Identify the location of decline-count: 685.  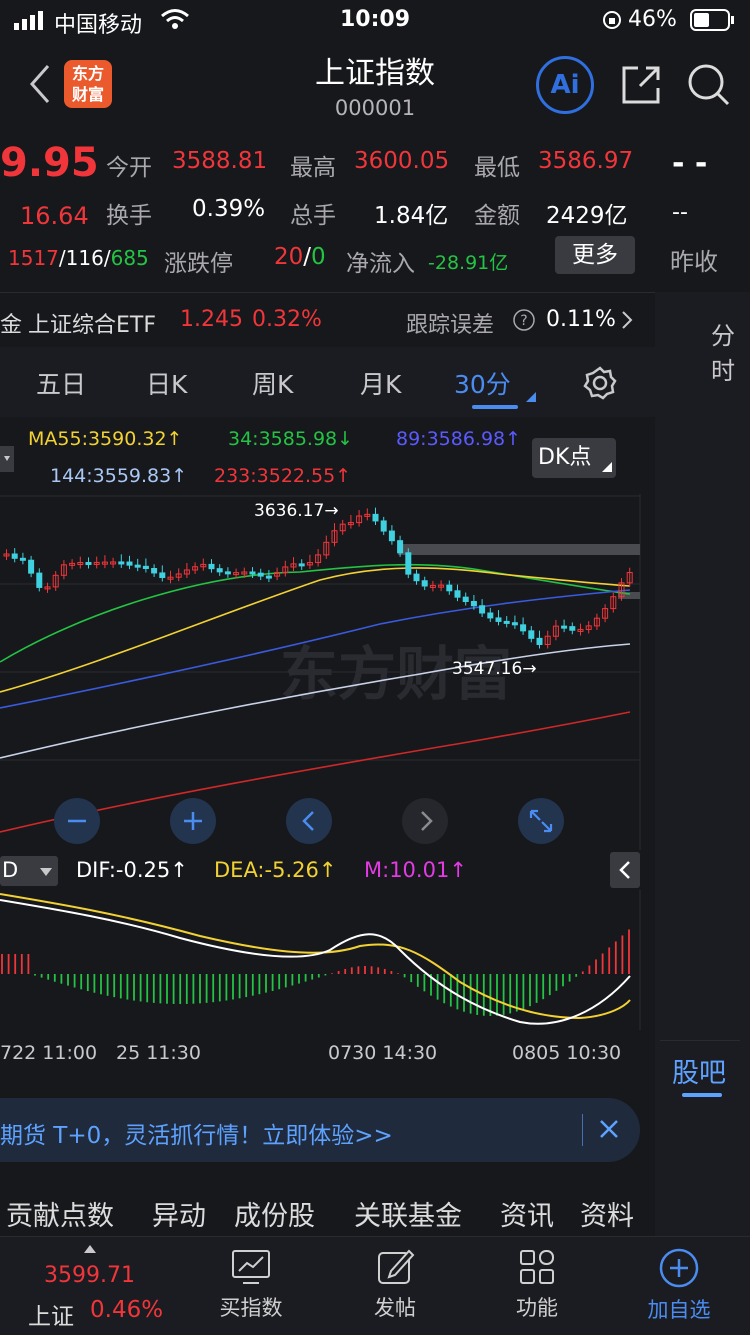
(129, 258).